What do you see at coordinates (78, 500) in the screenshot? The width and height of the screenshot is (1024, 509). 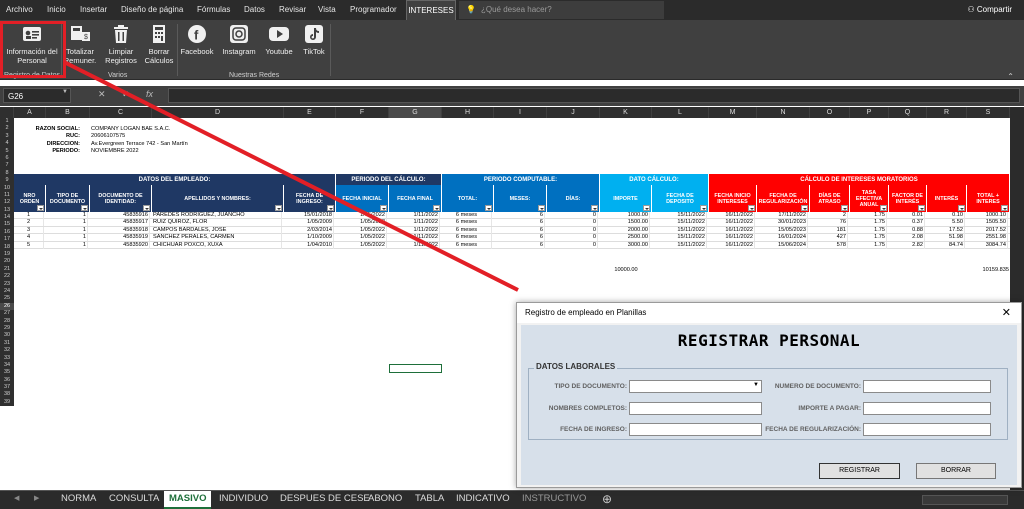 I see `sheet-tab-norma: NORMA` at bounding box center [78, 500].